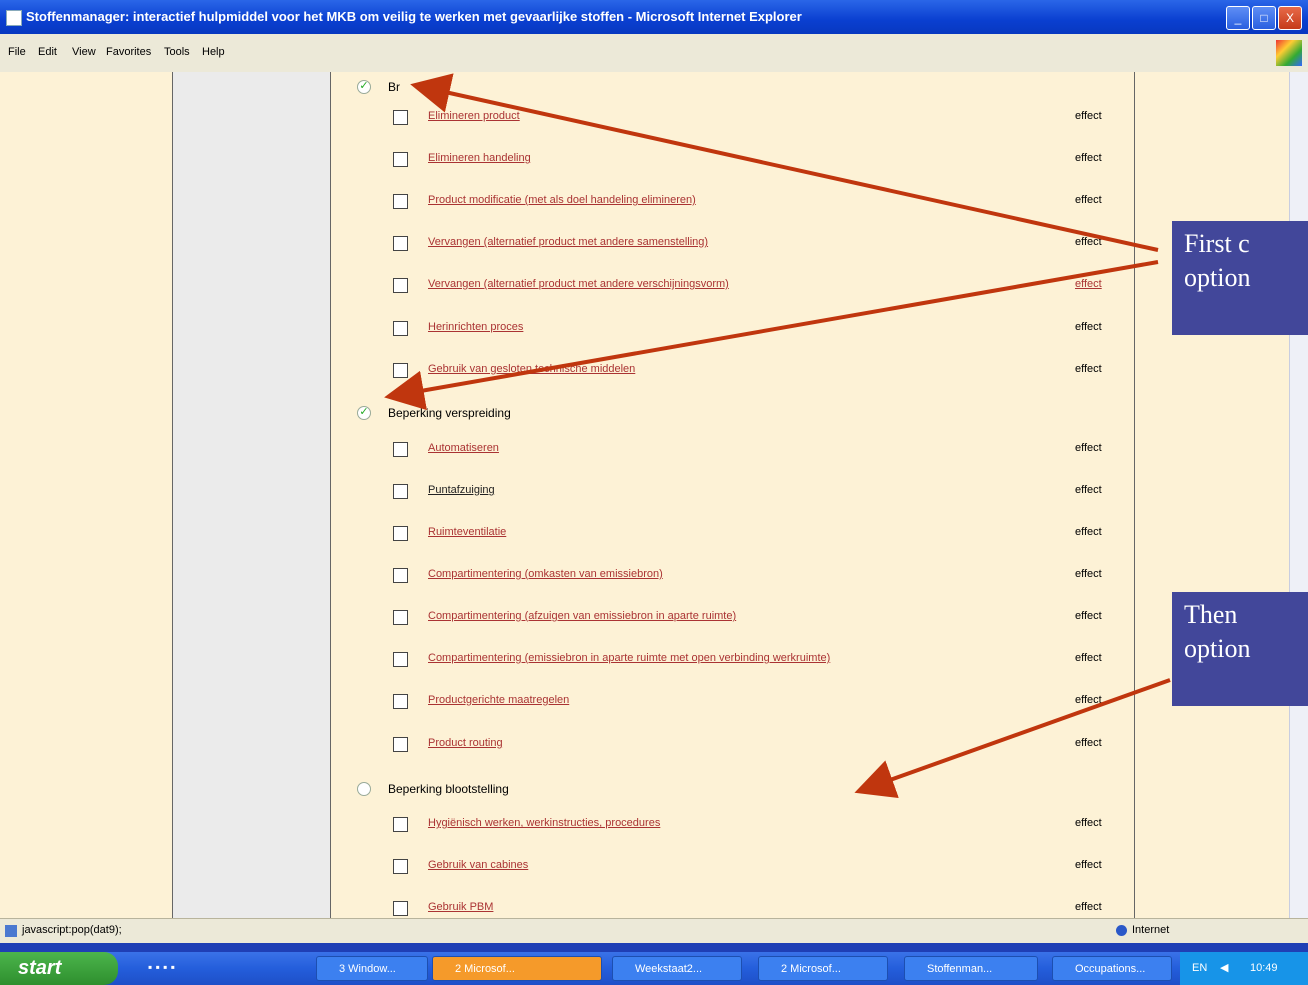  What do you see at coordinates (1121, 930) in the screenshot?
I see `globe-icon` at bounding box center [1121, 930].